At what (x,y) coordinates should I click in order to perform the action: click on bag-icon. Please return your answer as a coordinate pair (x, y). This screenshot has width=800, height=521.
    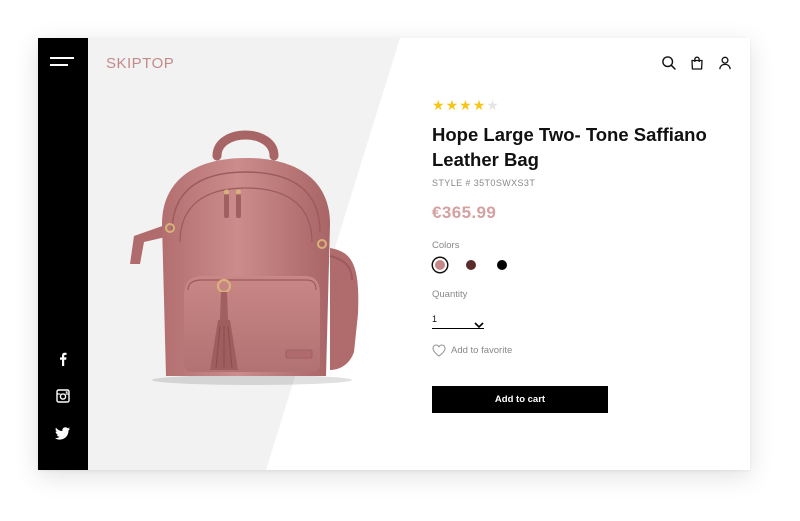
    Looking at the image, I should click on (697, 63).